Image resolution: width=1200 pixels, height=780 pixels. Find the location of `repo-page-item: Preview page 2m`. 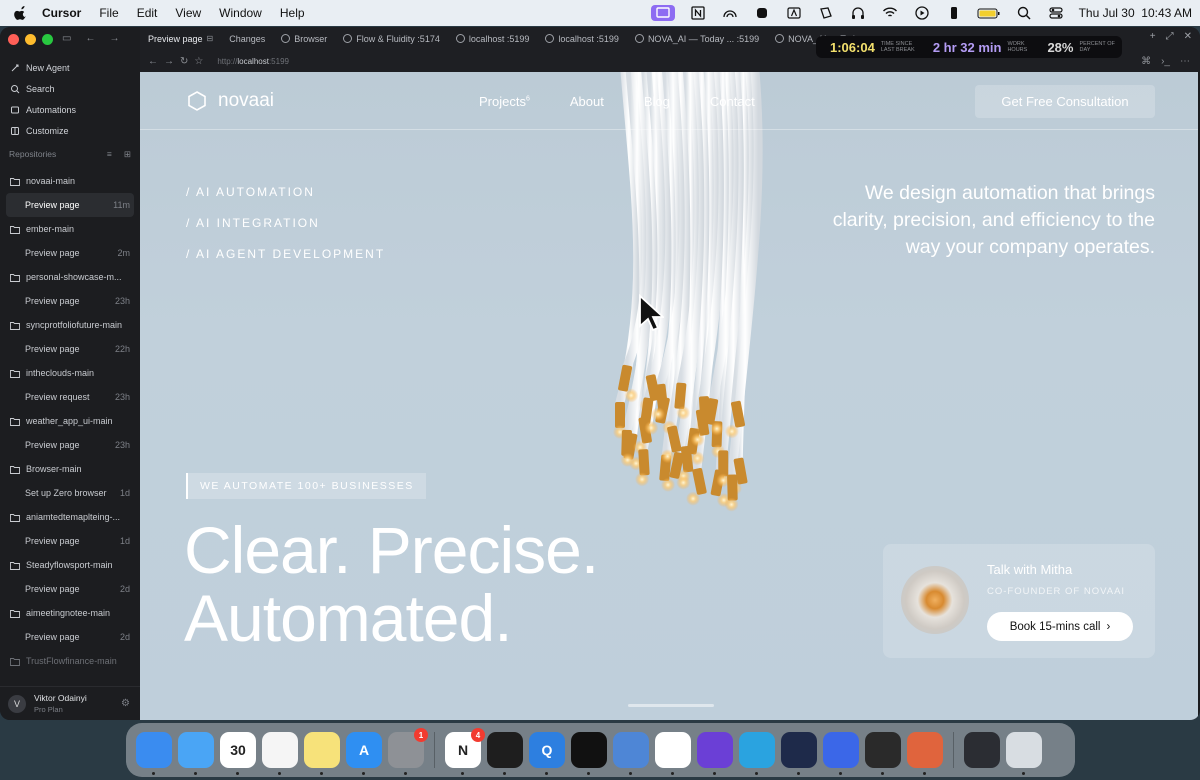

repo-page-item: Preview page 2m is located at coordinates (70, 253).